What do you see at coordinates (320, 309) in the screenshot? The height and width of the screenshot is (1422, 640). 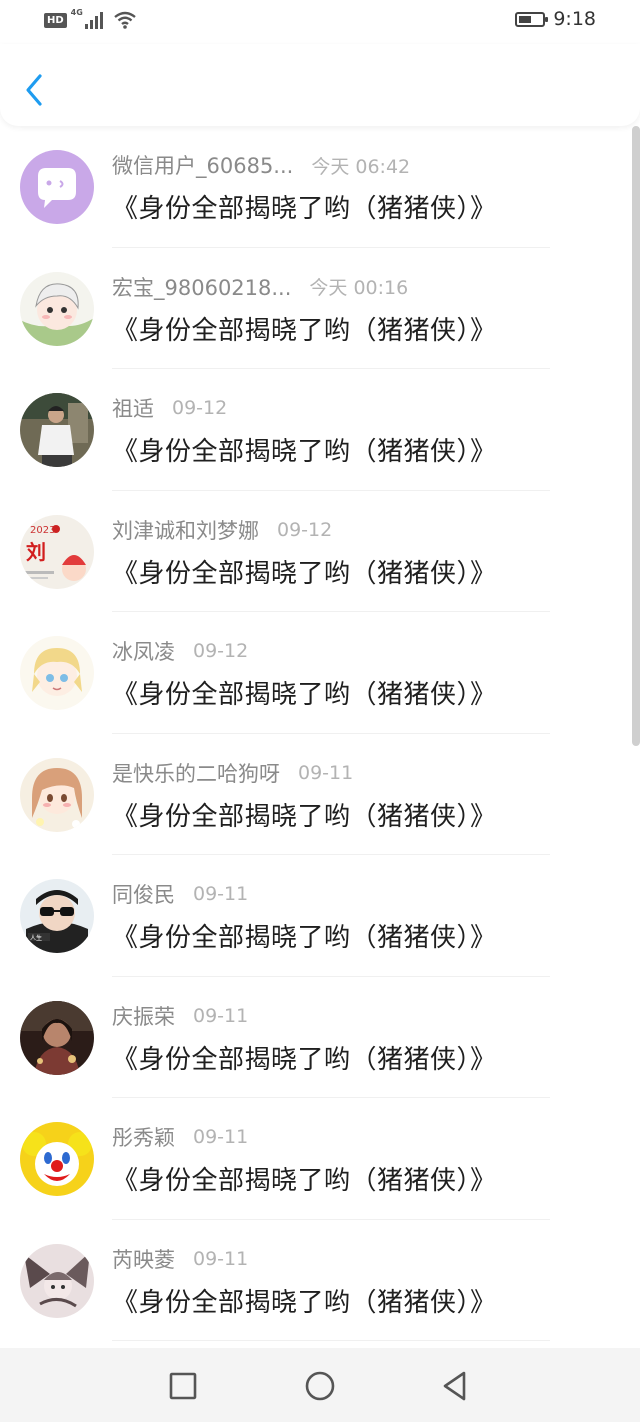 I see `list-item: 宏宝_98060218... 今天 00:16 《身份全部揭晓了哟（猪猪侠）》` at bounding box center [320, 309].